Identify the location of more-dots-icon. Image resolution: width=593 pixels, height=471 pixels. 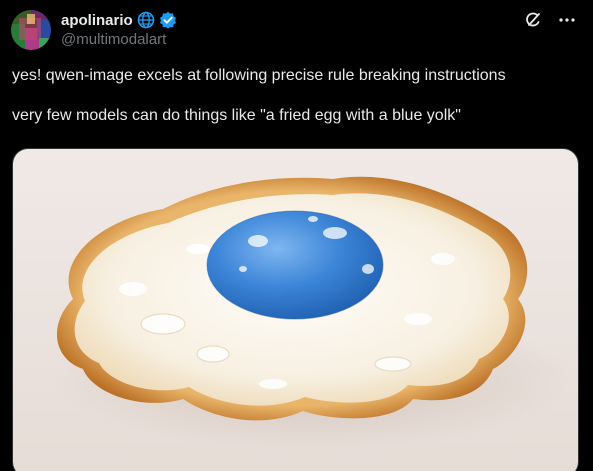
(567, 20).